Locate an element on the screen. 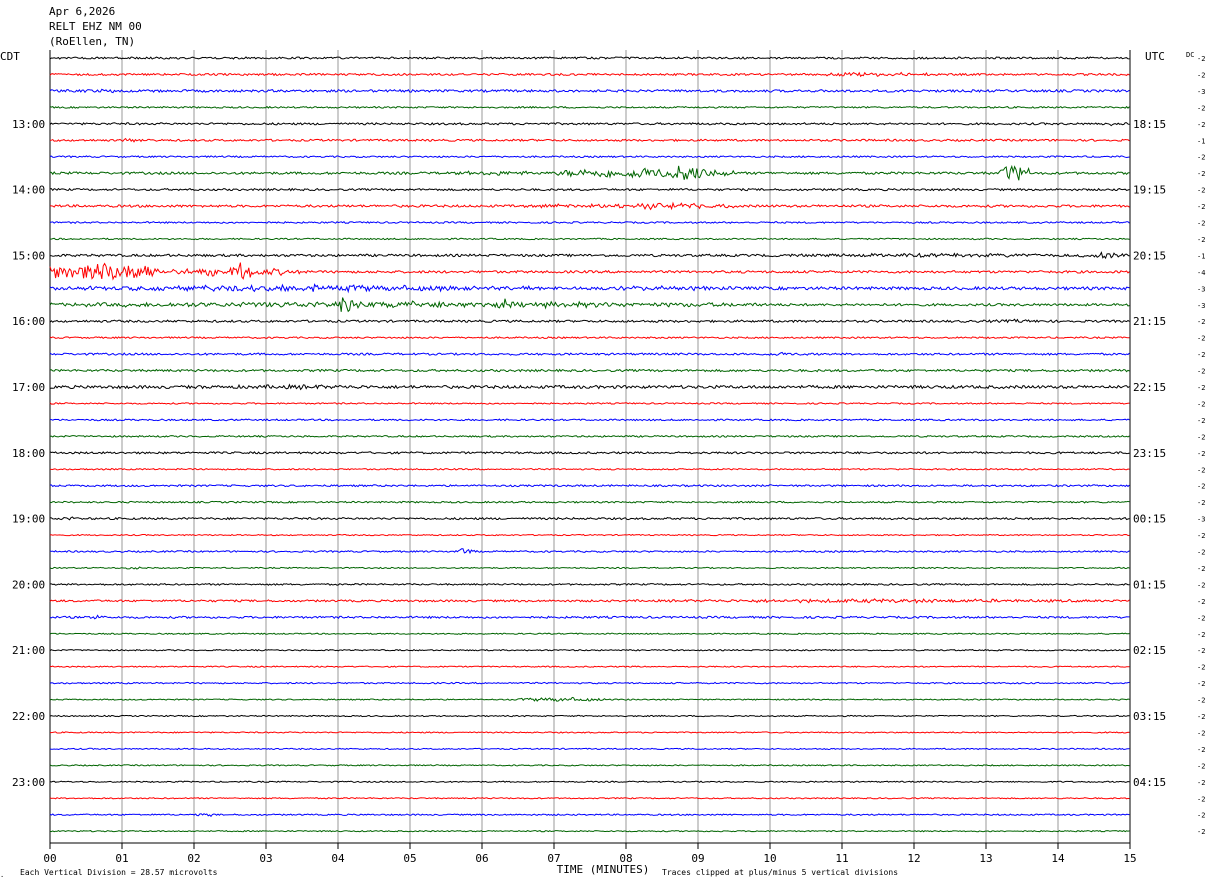 This screenshot has width=1210, height=886. left-hour-label: 14:00 is located at coordinates (28, 190).